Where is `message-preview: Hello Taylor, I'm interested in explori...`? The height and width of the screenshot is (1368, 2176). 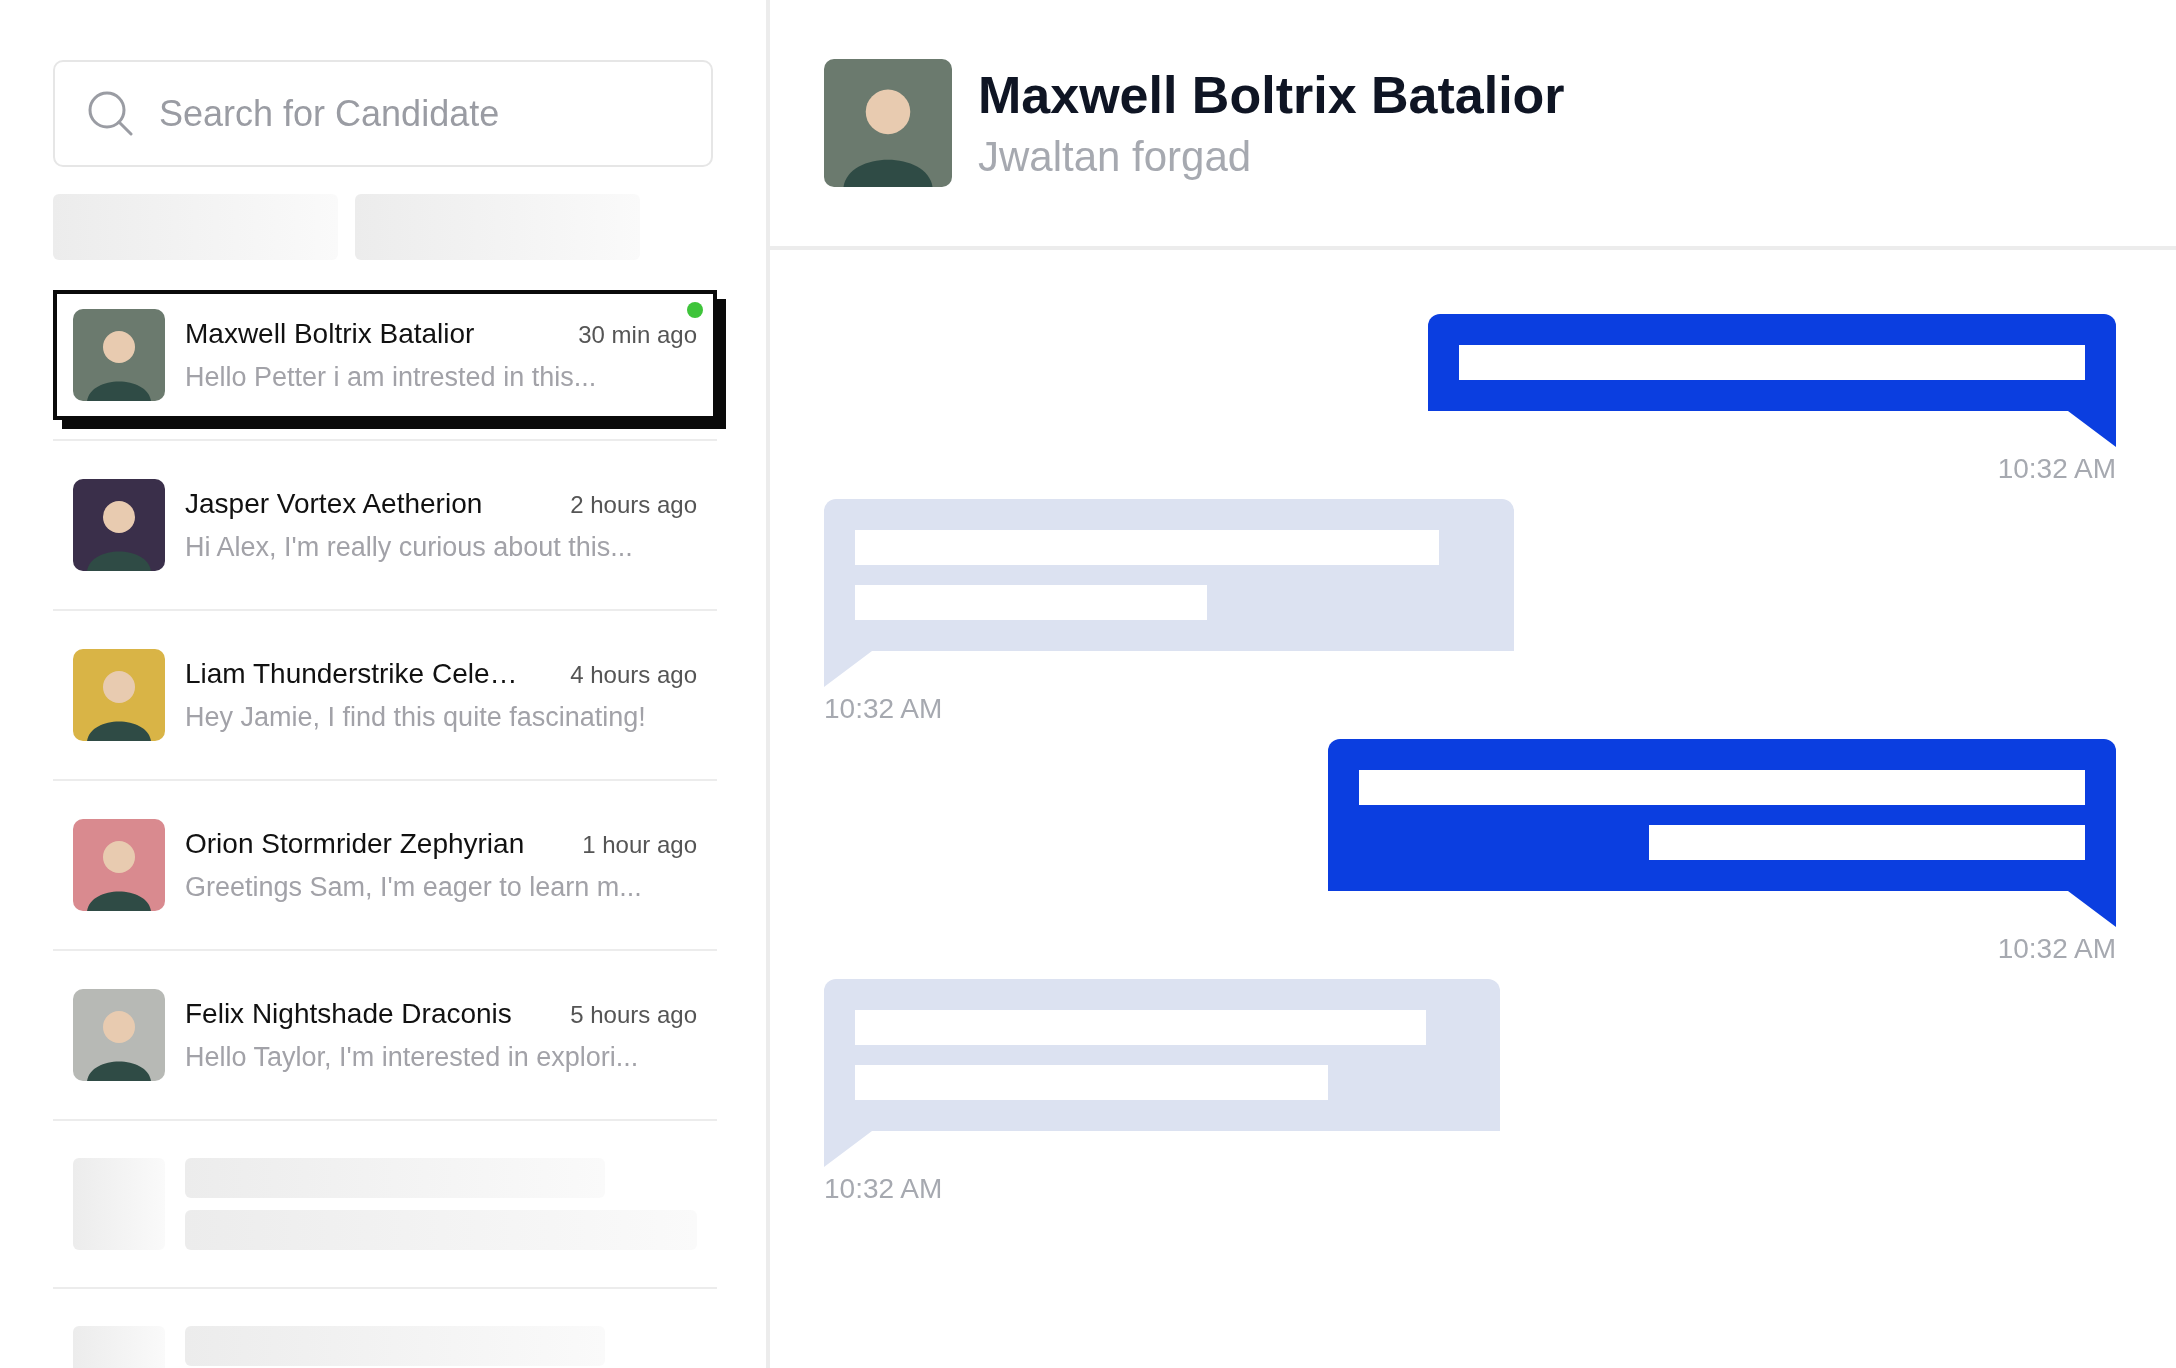 message-preview: Hello Taylor, I'm interested in explori... is located at coordinates (412, 1057).